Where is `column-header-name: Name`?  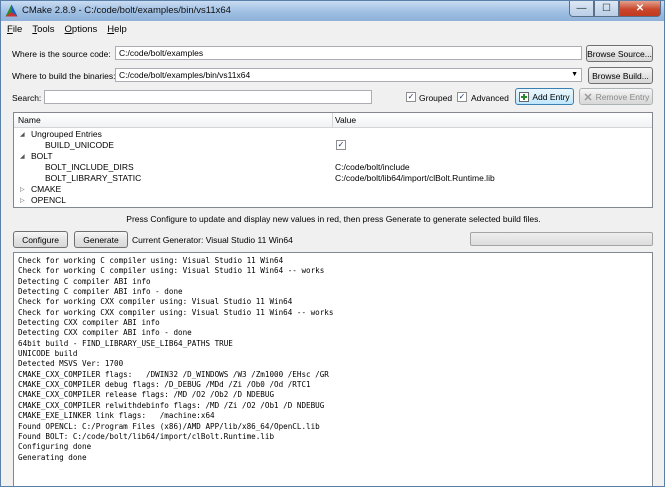
column-header-name: Name is located at coordinates (29, 120).